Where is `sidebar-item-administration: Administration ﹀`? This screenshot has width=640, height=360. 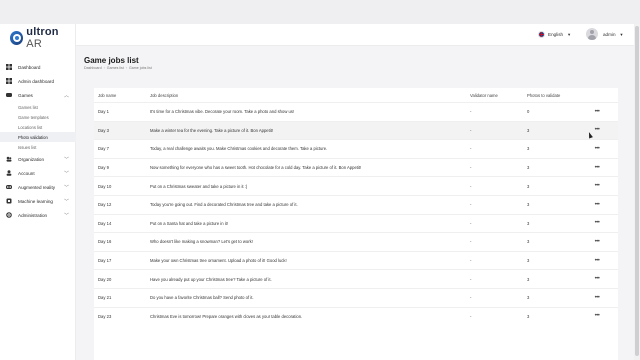
sidebar-item-administration: Administration ﹀ is located at coordinates (38, 215).